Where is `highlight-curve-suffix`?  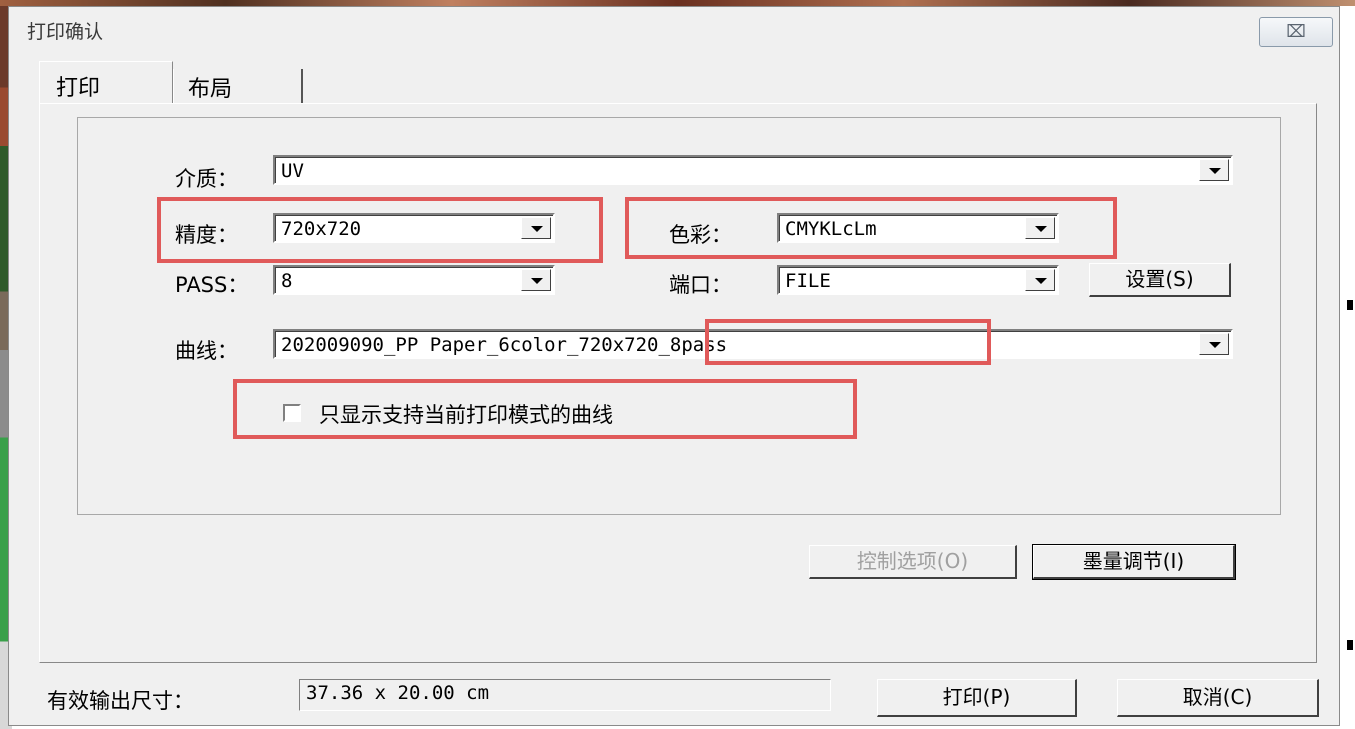 highlight-curve-suffix is located at coordinates (848, 342).